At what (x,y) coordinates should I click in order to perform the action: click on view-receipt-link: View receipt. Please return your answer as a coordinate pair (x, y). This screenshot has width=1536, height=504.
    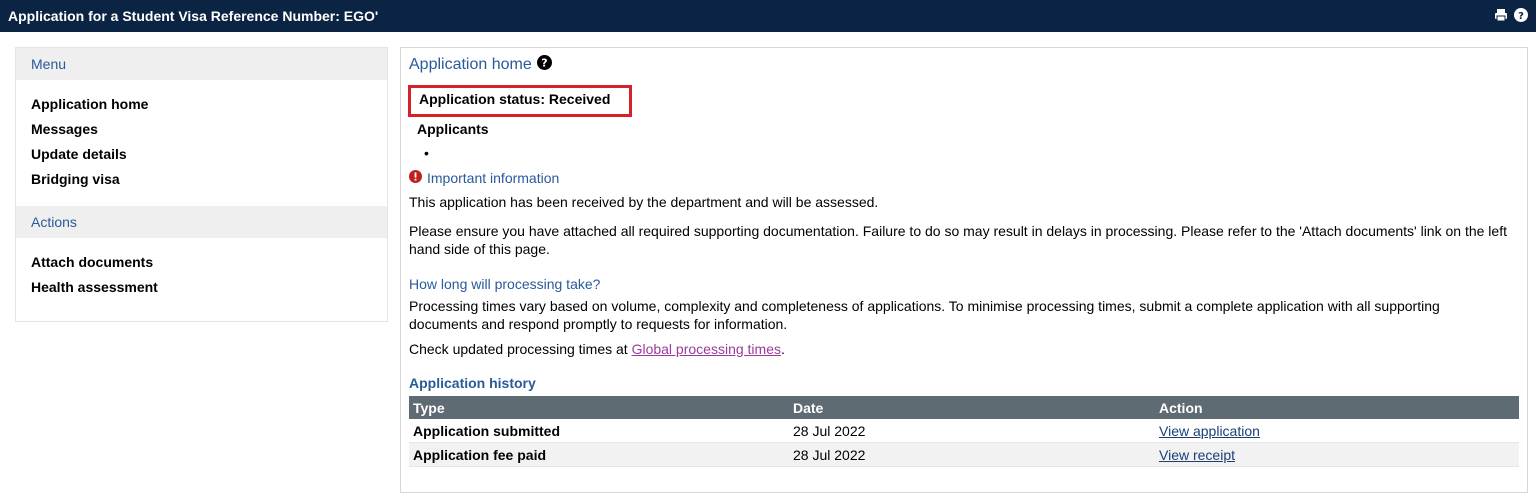
    Looking at the image, I should click on (1197, 455).